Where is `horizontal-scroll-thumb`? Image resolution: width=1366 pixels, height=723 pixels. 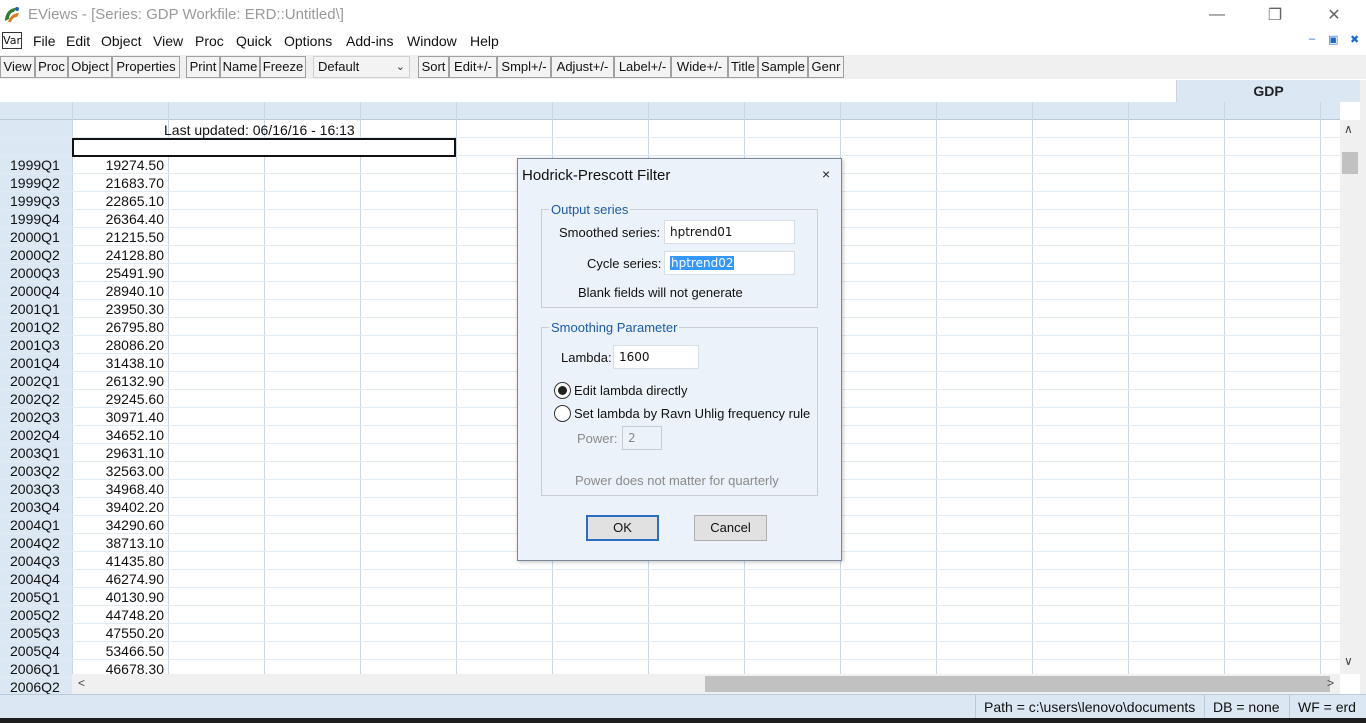 horizontal-scroll-thumb is located at coordinates (1017, 684).